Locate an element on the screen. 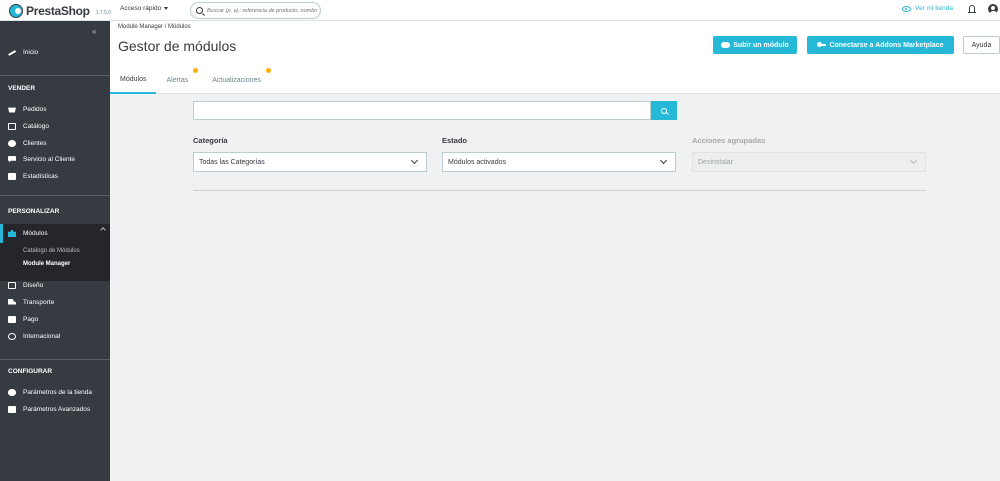  submenu-item-module-manager: Module Manager is located at coordinates (46, 264).